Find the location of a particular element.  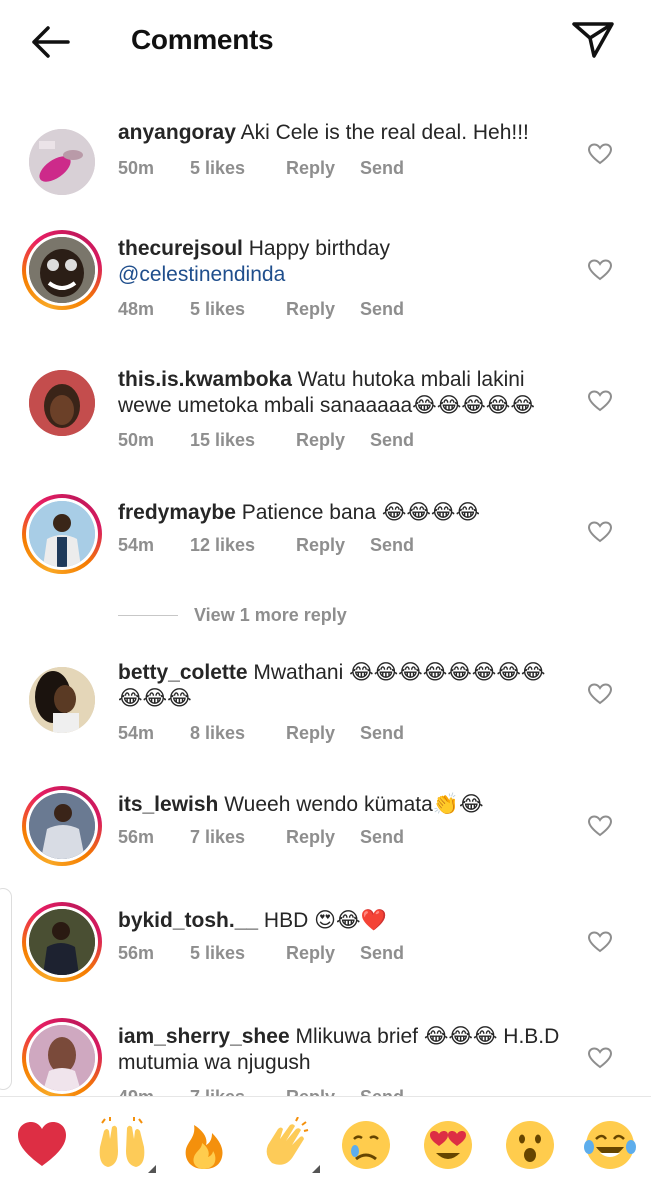

comment-username: anyangoray is located at coordinates (177, 132).